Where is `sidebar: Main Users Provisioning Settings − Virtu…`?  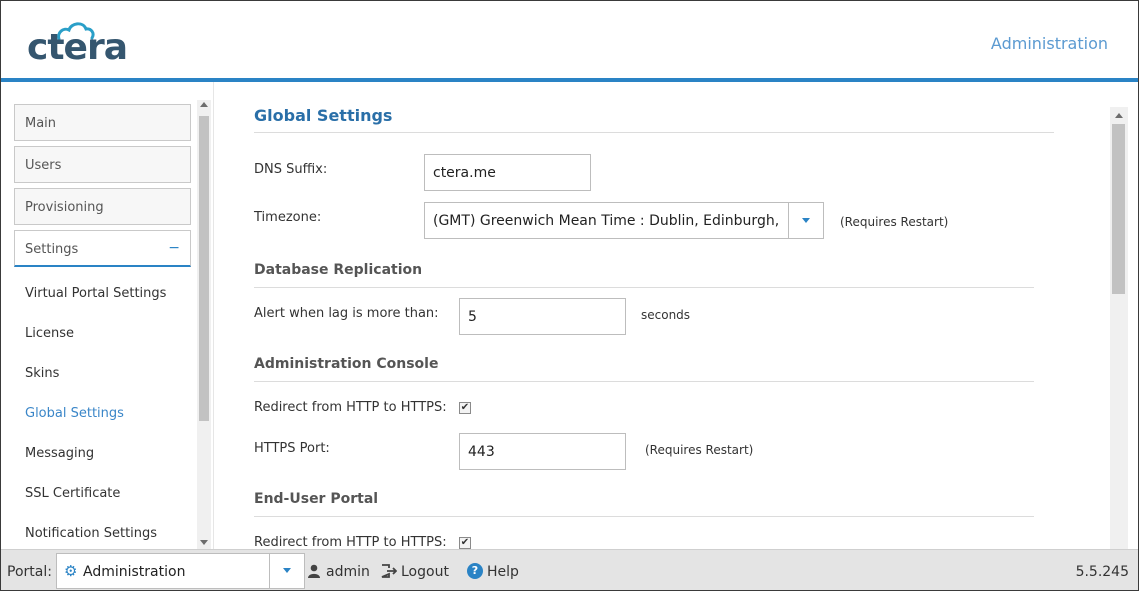 sidebar: Main Users Provisioning Settings − Virtu… is located at coordinates (107, 315).